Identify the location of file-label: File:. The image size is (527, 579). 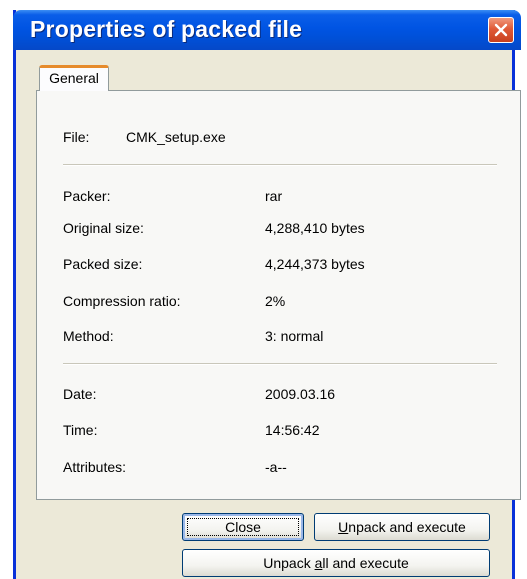
(76, 137).